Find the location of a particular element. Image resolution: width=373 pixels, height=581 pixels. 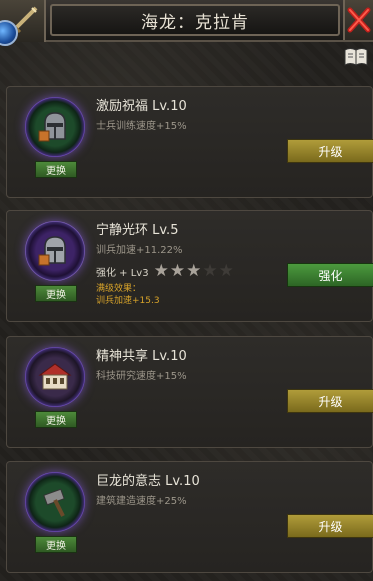

page-title: 海龙：克拉肯 is located at coordinates (195, 22).